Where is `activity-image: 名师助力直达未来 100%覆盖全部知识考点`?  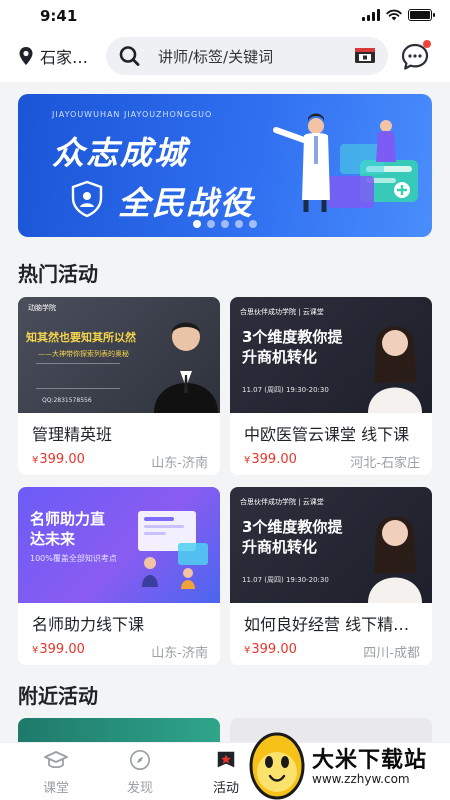 activity-image: 名师助力直达未来 100%覆盖全部知识考点 is located at coordinates (119, 545).